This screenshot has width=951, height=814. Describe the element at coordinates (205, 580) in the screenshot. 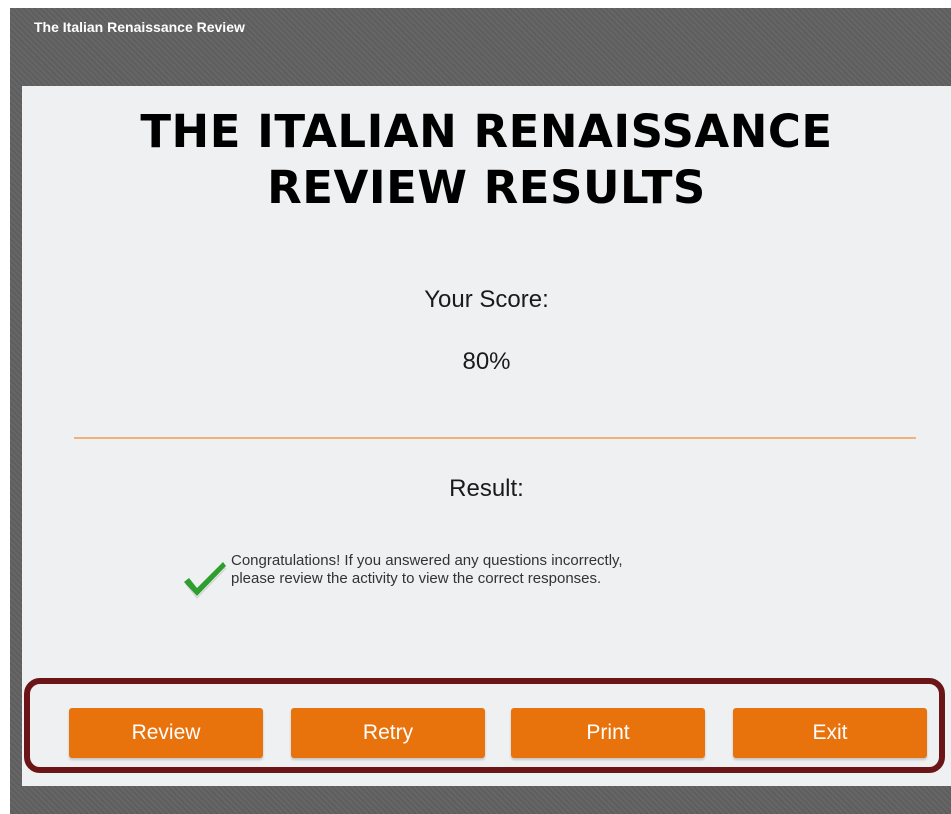

I see `checkmark-icon` at that location.